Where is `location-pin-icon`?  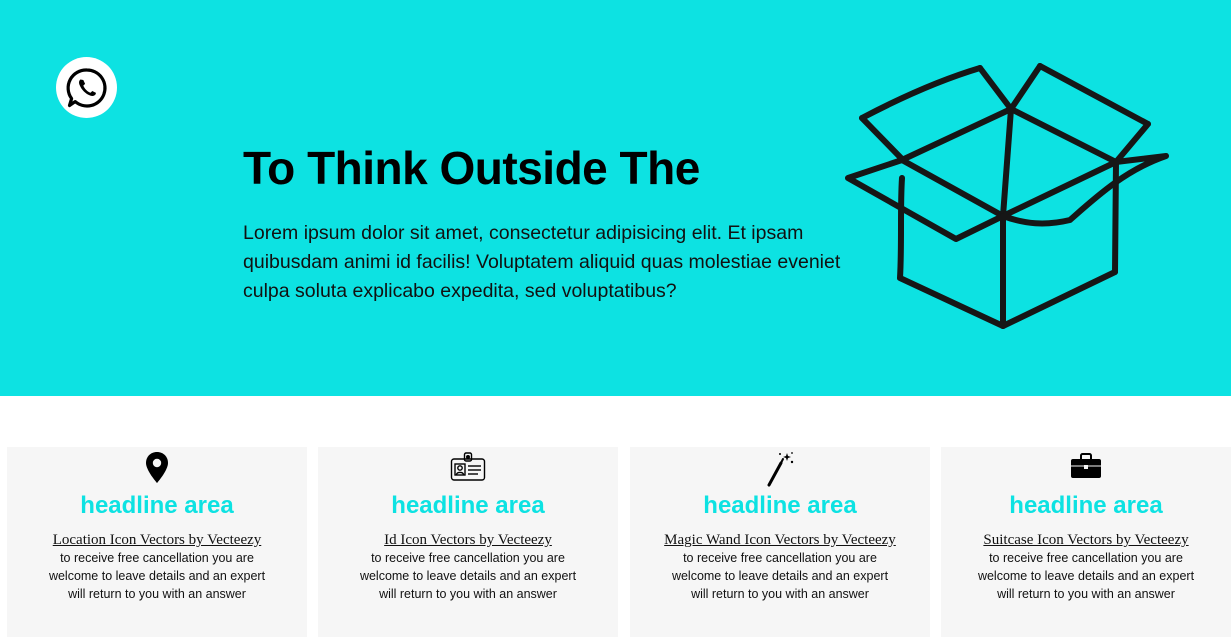
location-pin-icon is located at coordinates (157, 467).